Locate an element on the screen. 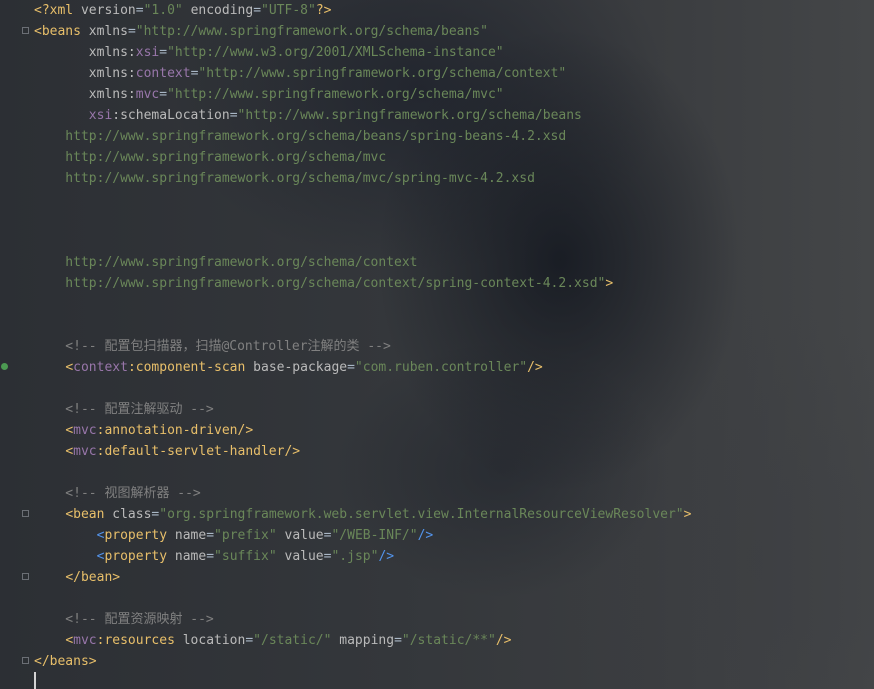 The height and width of the screenshot is (689, 874). code-line: <property name="suffix" value=".jsp"/> is located at coordinates (362, 556).